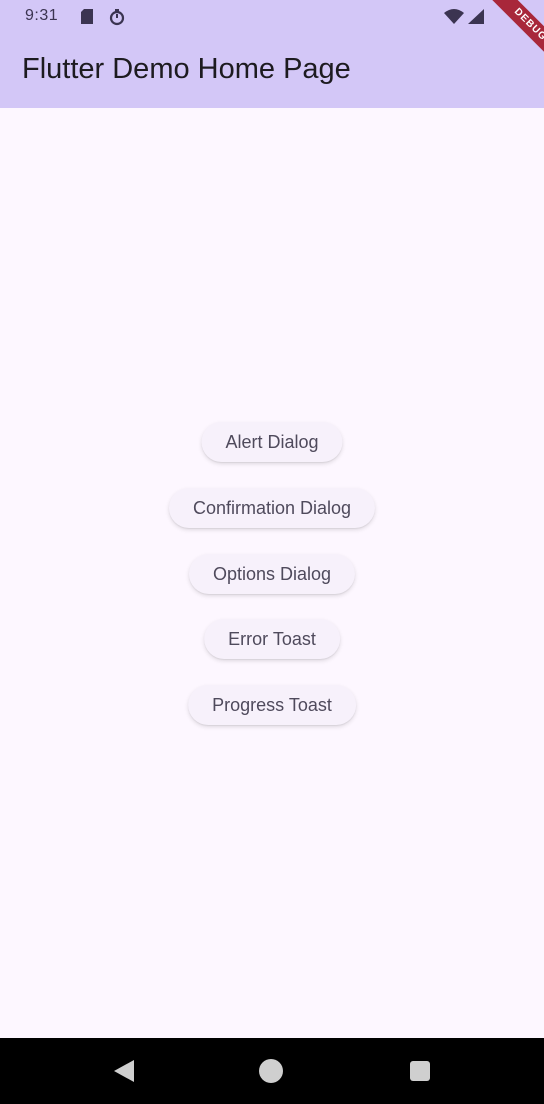  Describe the element at coordinates (42, 15) in the screenshot. I see `status-time: 9:31` at that location.